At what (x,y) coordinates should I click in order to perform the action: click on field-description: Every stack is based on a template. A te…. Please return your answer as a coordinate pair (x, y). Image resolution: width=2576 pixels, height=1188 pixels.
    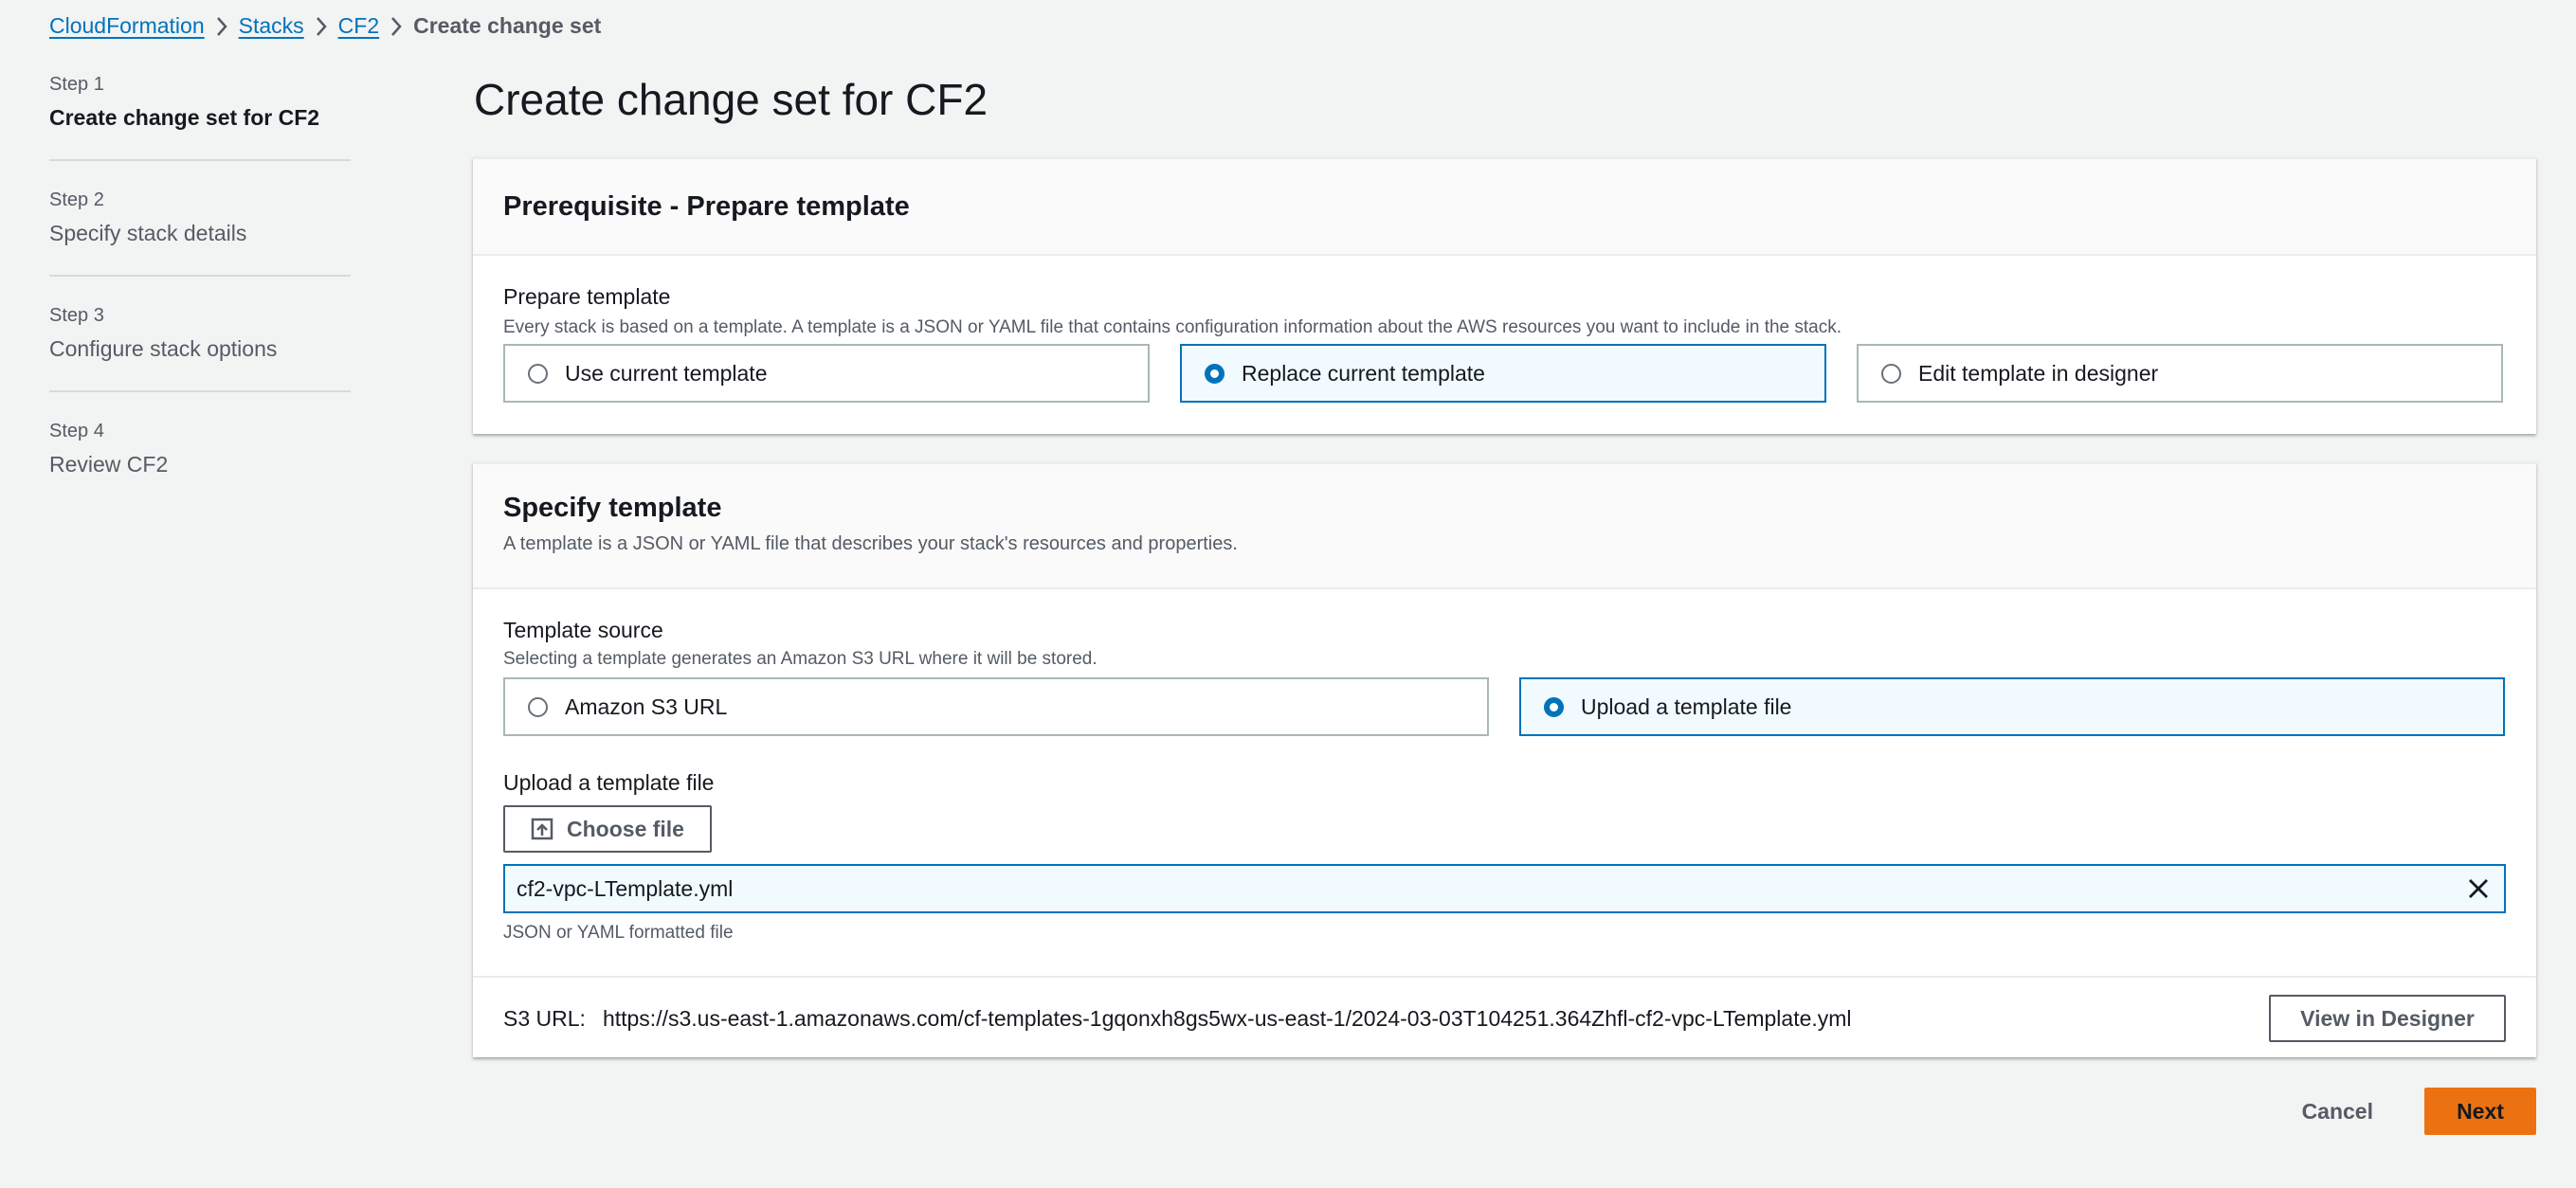
    Looking at the image, I should click on (1172, 327).